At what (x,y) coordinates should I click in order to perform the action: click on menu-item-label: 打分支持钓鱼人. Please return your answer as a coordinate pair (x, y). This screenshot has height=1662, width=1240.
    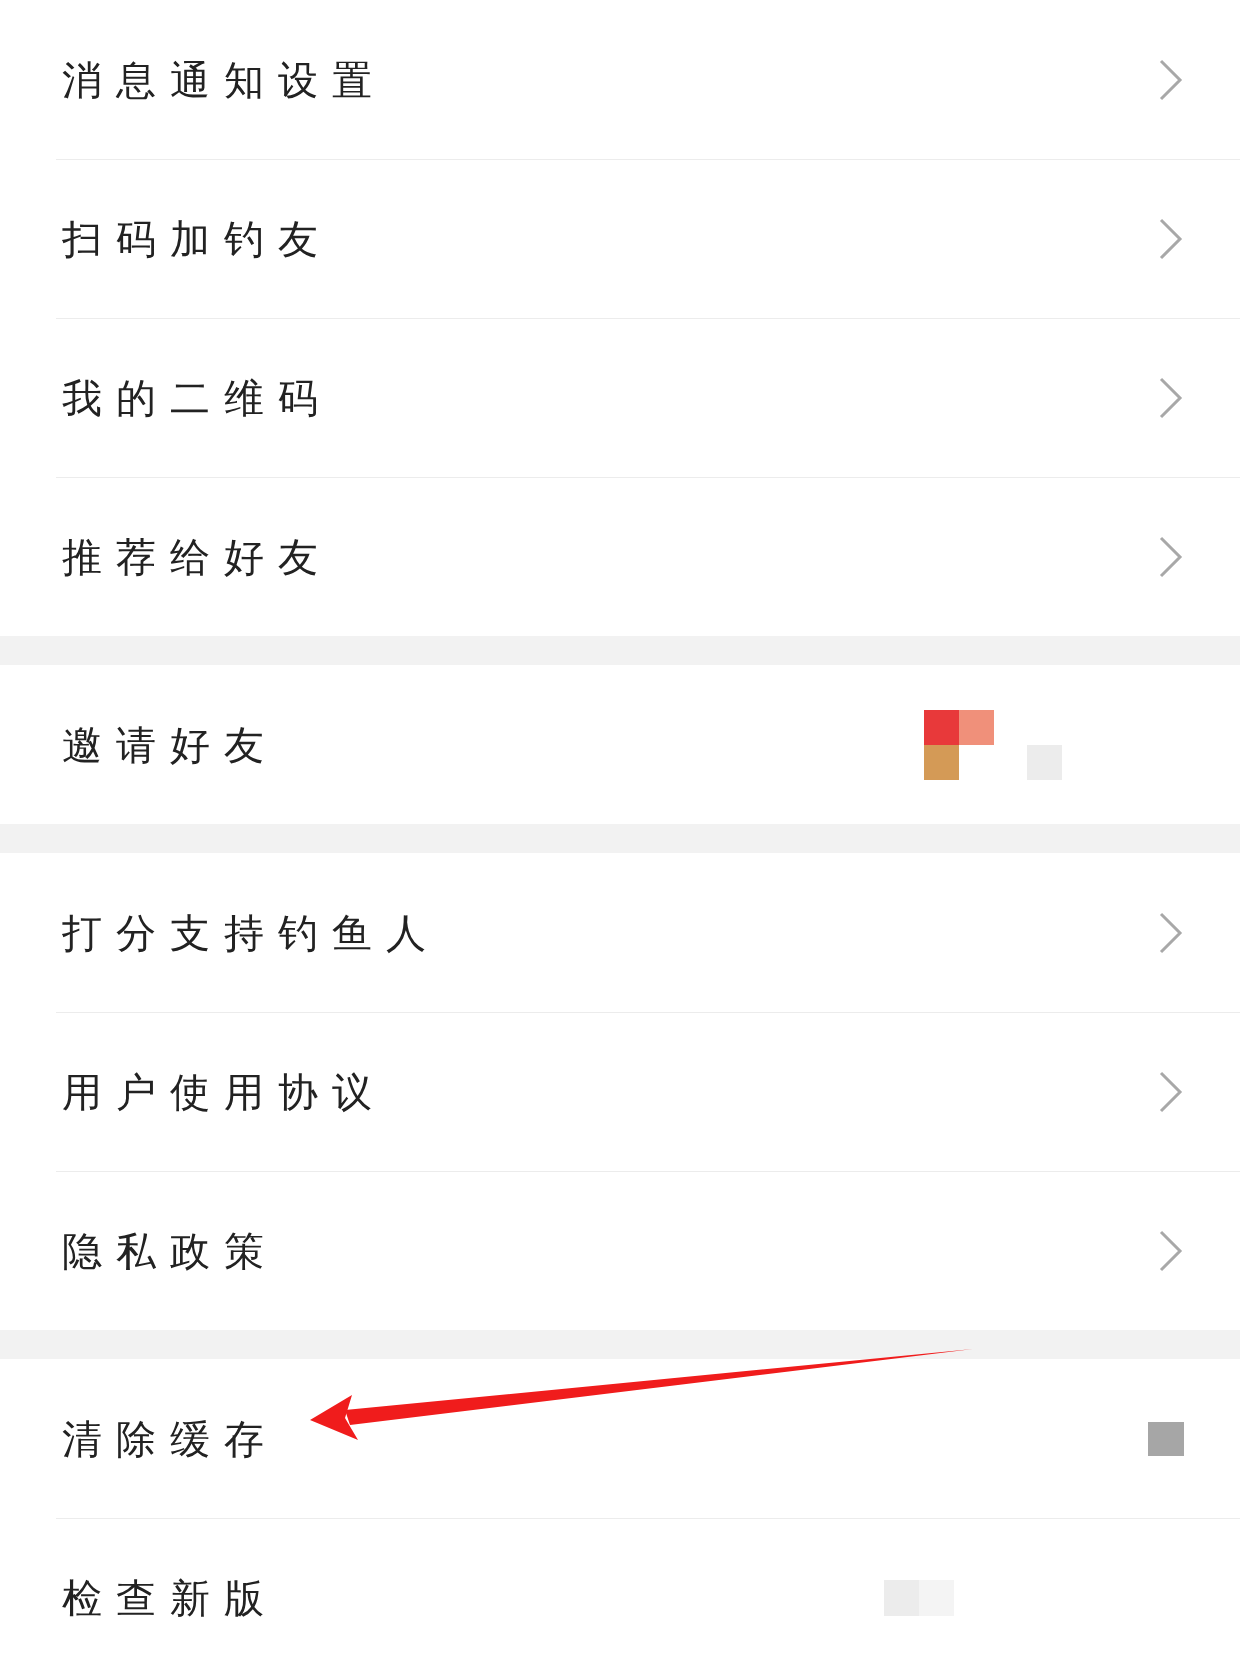
    Looking at the image, I should click on (610, 932).